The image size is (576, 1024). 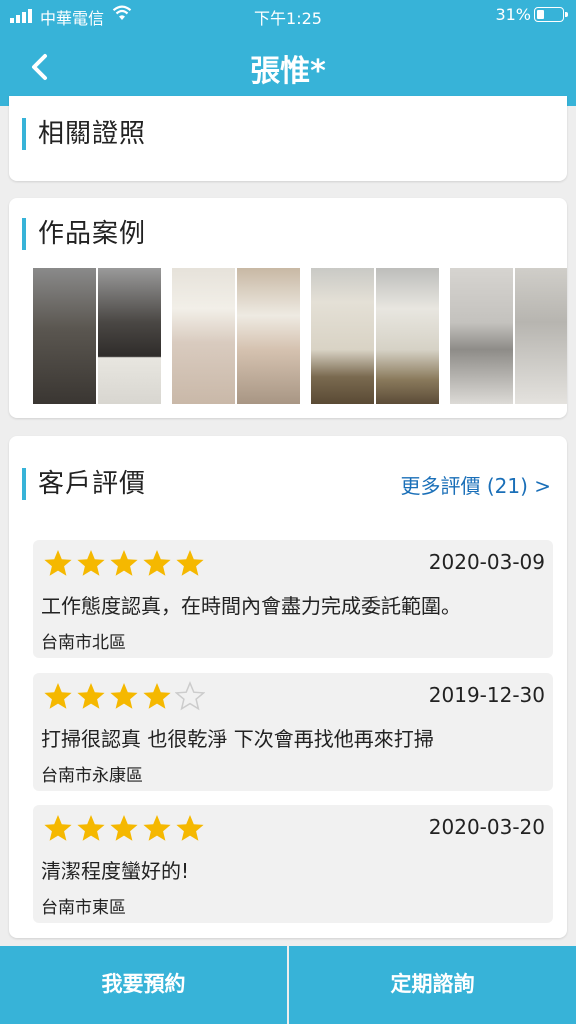 I want to click on review-card: 2020-03-09 工作態度認真，在時間內會盡力完成委託範圍。 台南市北區, so click(x=293, y=599).